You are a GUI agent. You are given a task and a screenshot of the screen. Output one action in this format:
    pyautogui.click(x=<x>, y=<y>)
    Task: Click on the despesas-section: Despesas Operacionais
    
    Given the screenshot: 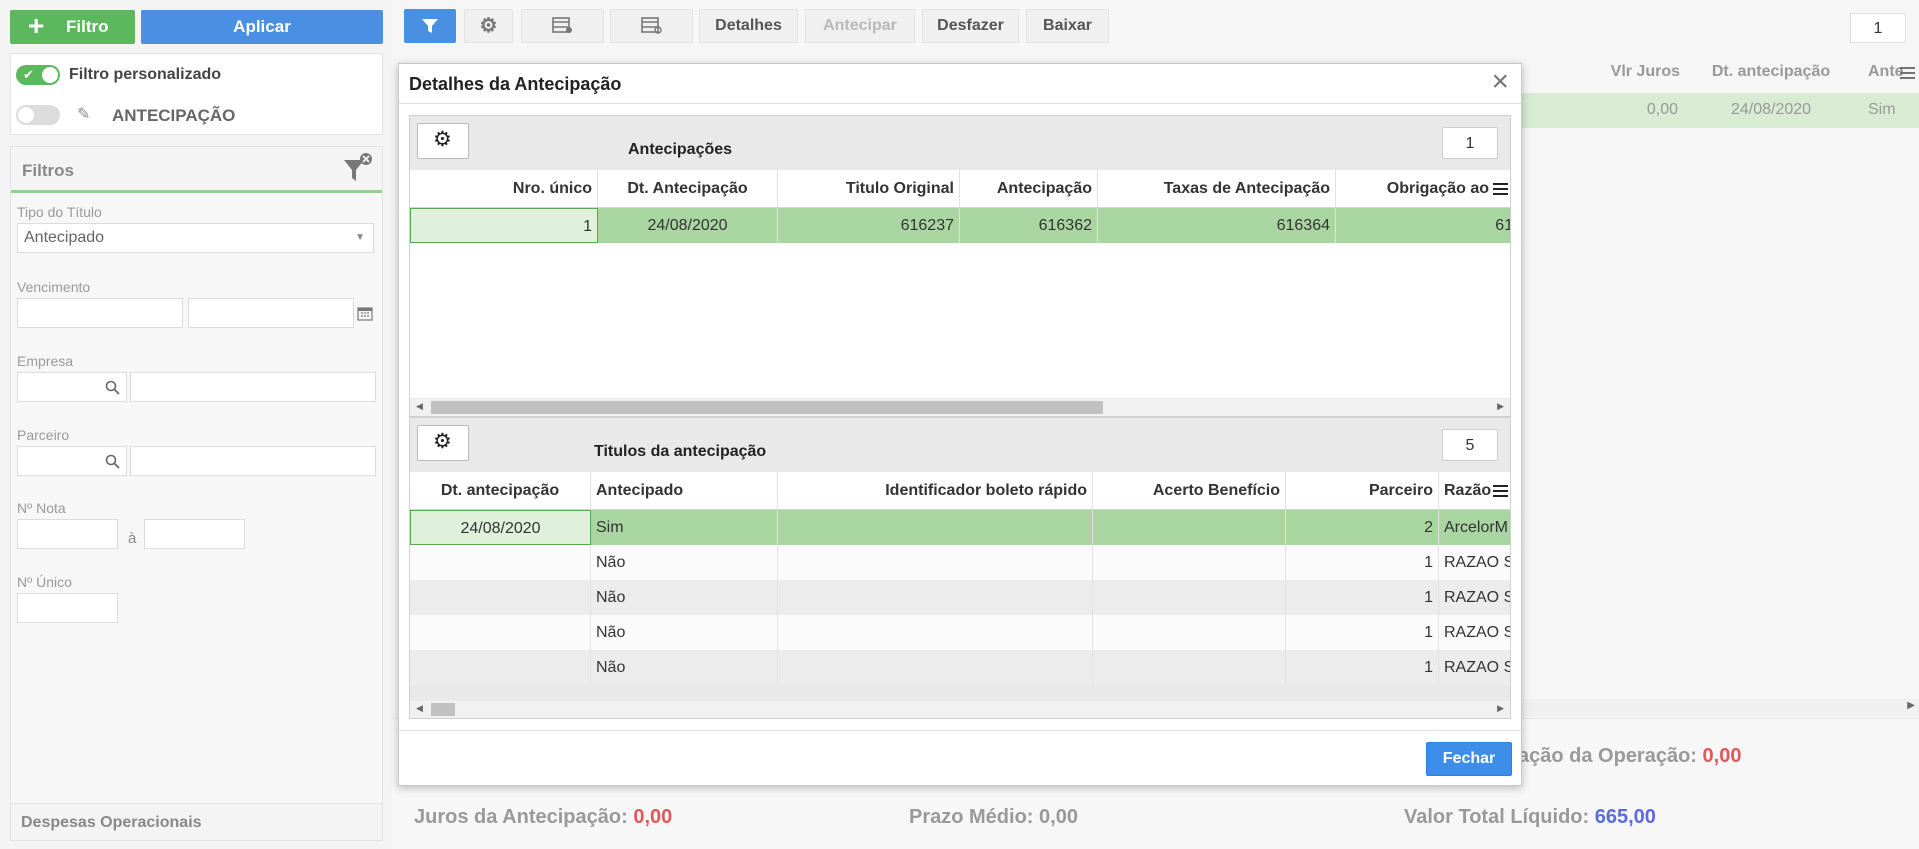 What is the action you would take?
    pyautogui.click(x=196, y=822)
    